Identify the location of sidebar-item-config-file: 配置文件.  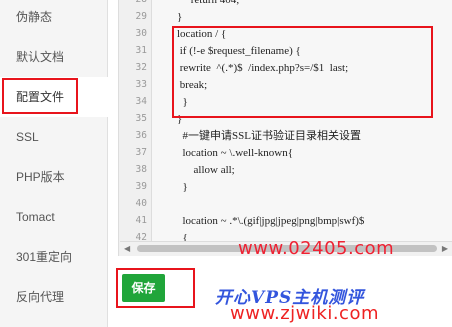
(54, 97).